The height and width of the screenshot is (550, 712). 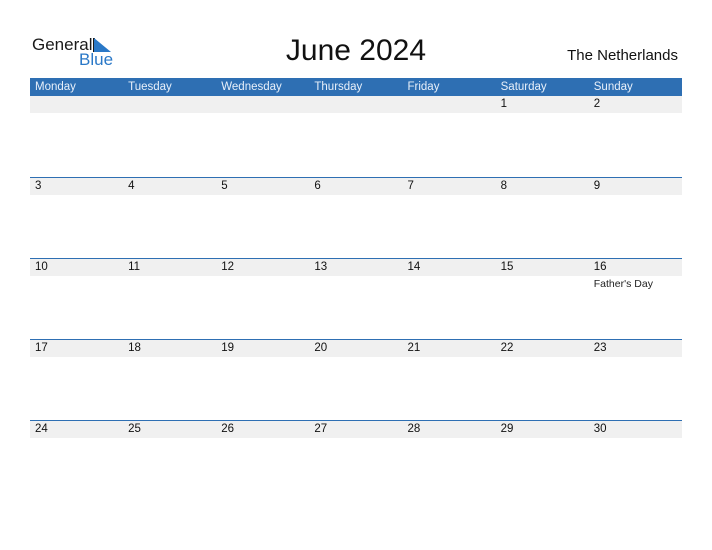 I want to click on day-cell: 20, so click(x=355, y=348).